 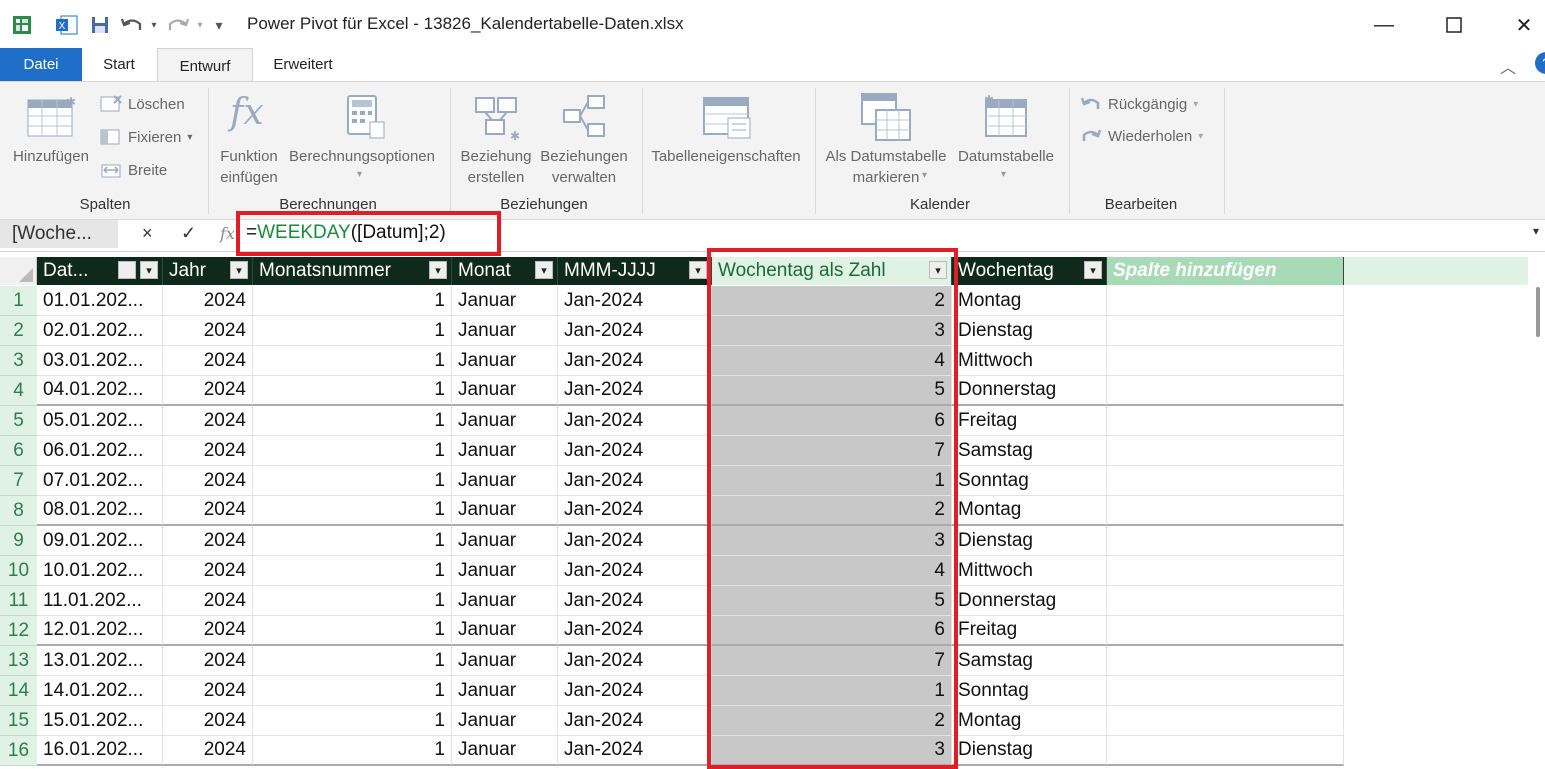 I want to click on date-table-button: Datumstabelle, so click(x=1006, y=156).